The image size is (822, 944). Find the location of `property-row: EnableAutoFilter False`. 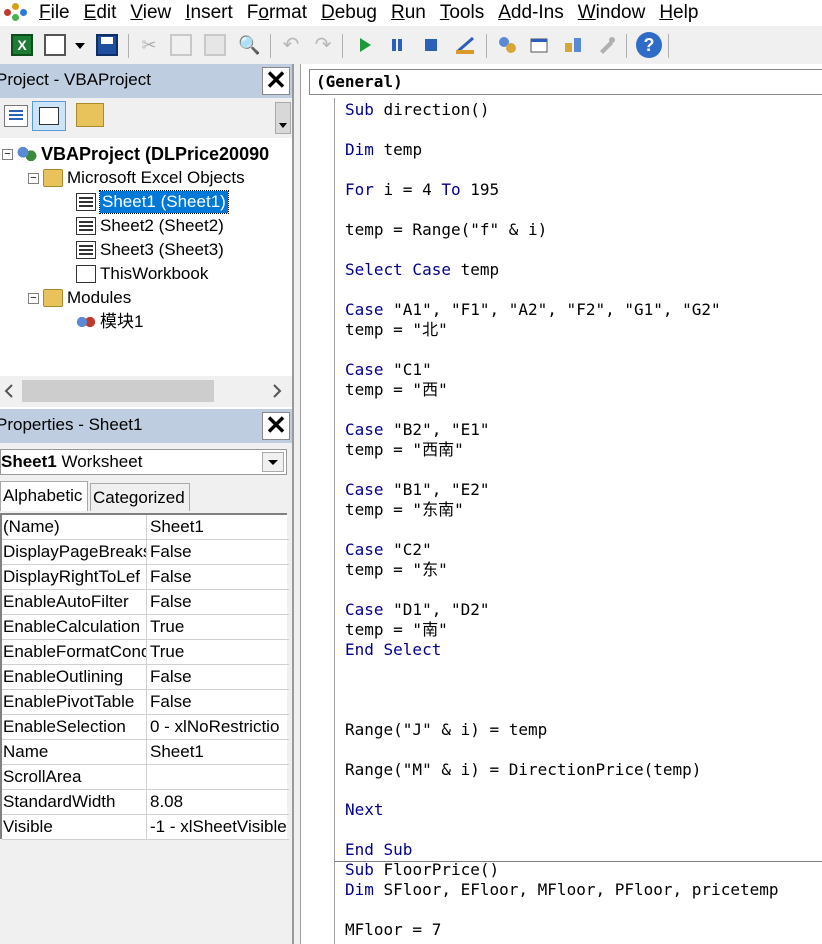

property-row: EnableAutoFilter False is located at coordinates (145, 602).